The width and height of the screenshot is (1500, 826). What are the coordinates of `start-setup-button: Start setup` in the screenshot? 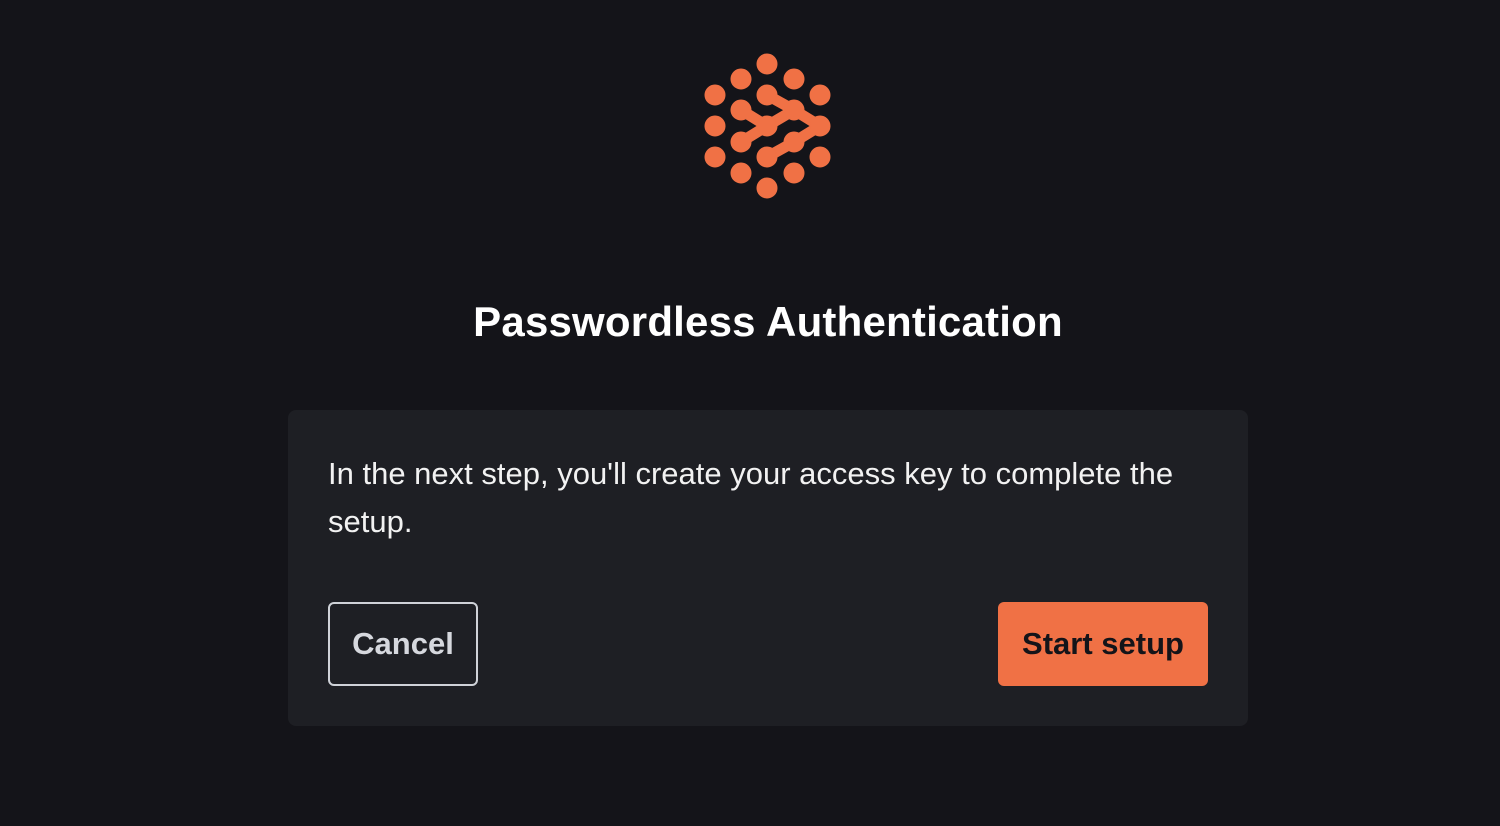 It's located at (1103, 644).